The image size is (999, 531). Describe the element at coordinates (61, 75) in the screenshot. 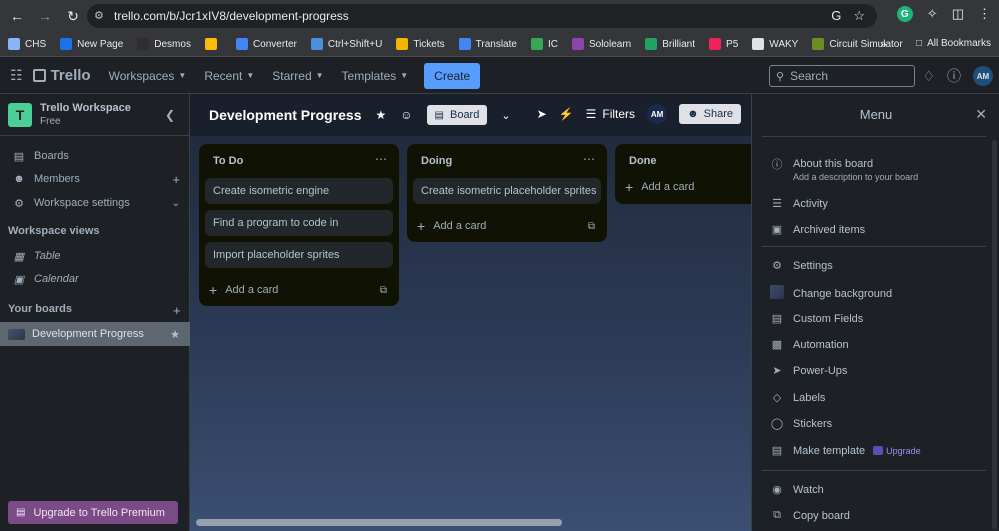

I see `trello-logo: Trello` at that location.